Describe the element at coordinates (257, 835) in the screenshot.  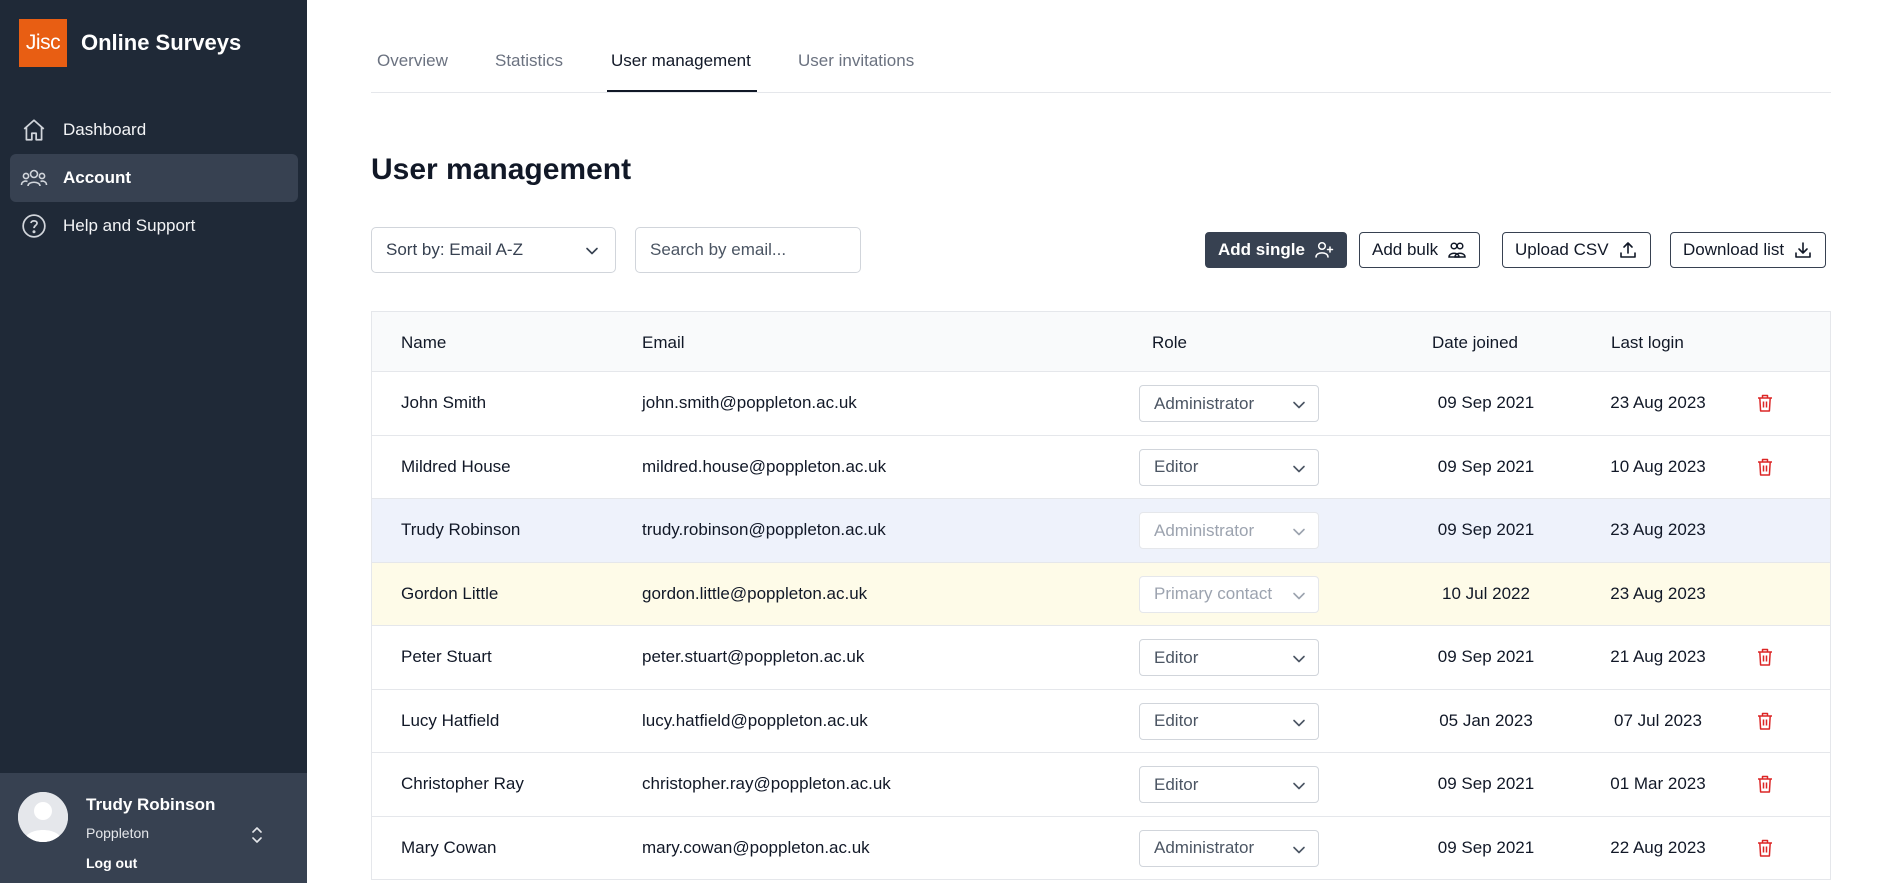
I see `chevron-up-down-icon` at that location.